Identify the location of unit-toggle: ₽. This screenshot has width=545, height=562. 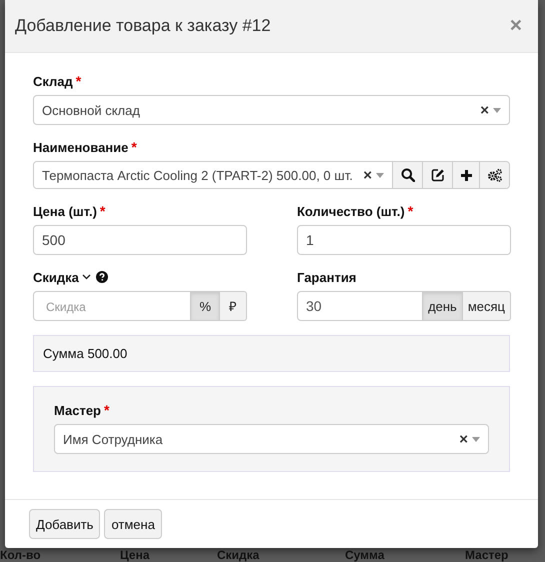
(233, 306).